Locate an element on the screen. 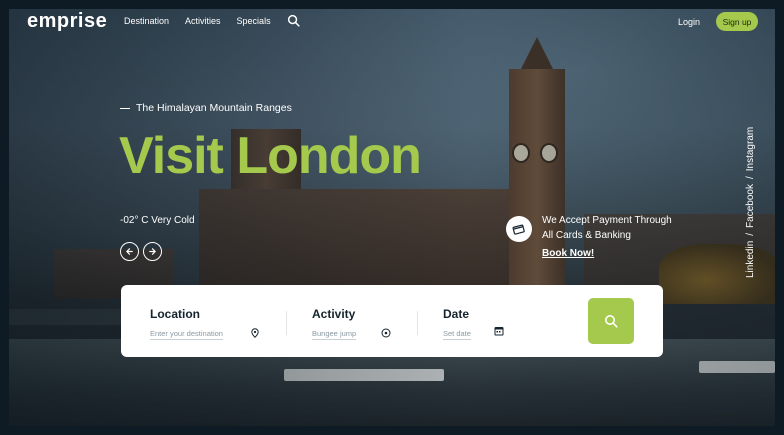 Image resolution: width=784 pixels, height=435 pixels. social-links: Linkedin / Facebook / Instagram is located at coordinates (751, 193).